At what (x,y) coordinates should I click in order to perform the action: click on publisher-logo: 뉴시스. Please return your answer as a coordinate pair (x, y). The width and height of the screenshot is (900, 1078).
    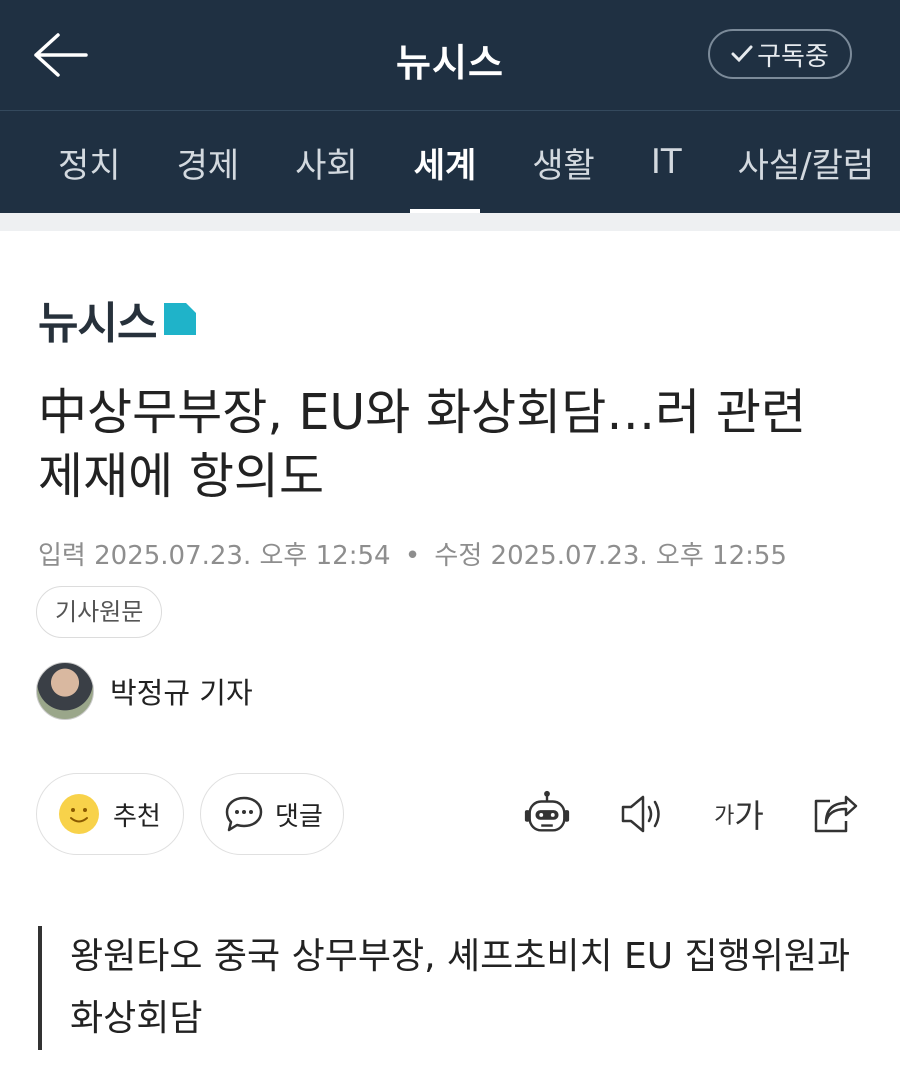
    Looking at the image, I should click on (469, 319).